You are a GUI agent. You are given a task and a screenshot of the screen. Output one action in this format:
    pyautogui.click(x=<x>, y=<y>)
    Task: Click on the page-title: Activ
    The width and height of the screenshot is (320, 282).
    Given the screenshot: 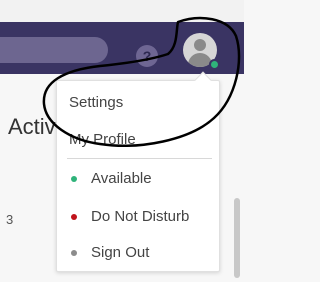 What is the action you would take?
    pyautogui.click(x=32, y=126)
    